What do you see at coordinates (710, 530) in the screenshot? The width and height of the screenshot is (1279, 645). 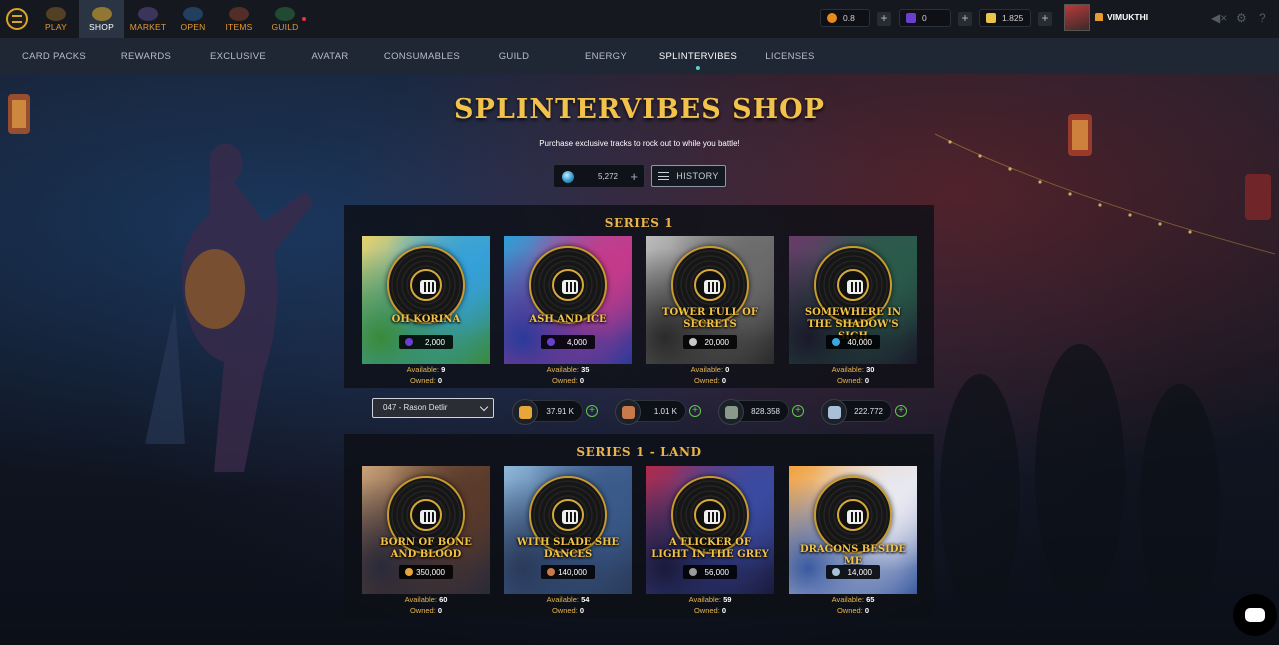 I see `track-card: A Flicker of Light in the Grey 56,000` at bounding box center [710, 530].